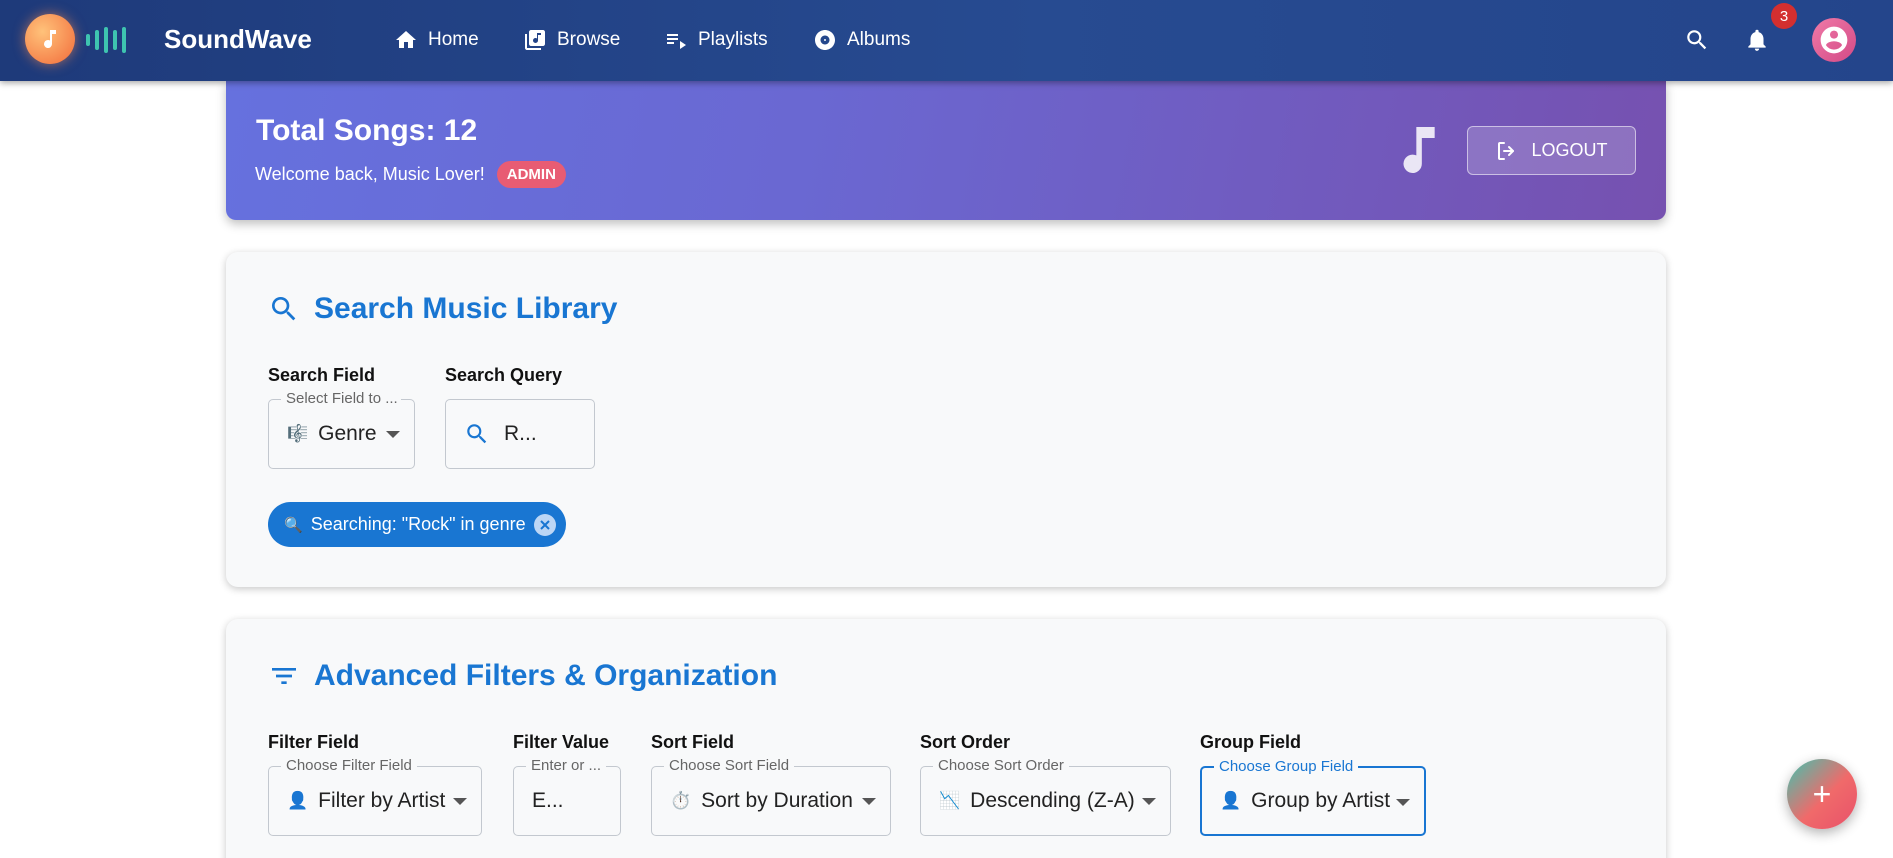  Describe the element at coordinates (284, 676) in the screenshot. I see `filter-list-icon` at that location.